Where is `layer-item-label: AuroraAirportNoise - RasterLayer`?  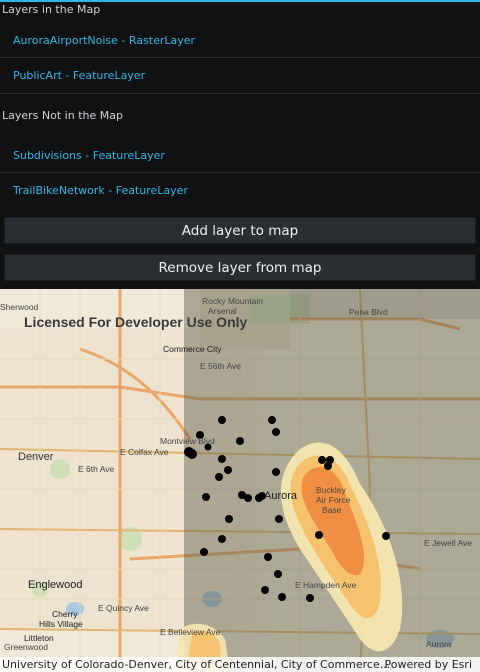
layer-item-label: AuroraAirportNoise - RasterLayer is located at coordinates (104, 40).